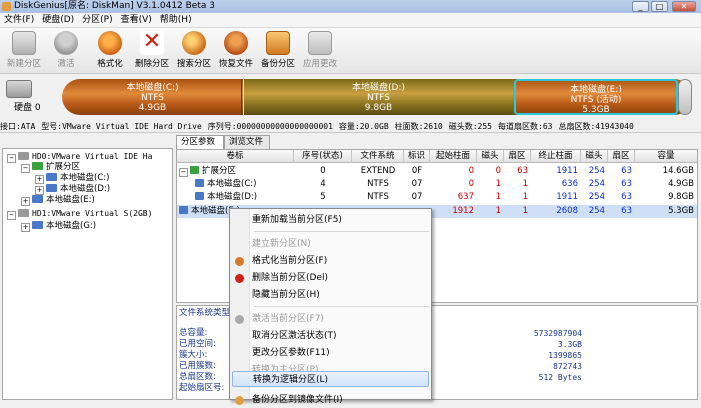  Describe the element at coordinates (684, 6) in the screenshot. I see `close-button: ✕` at that location.